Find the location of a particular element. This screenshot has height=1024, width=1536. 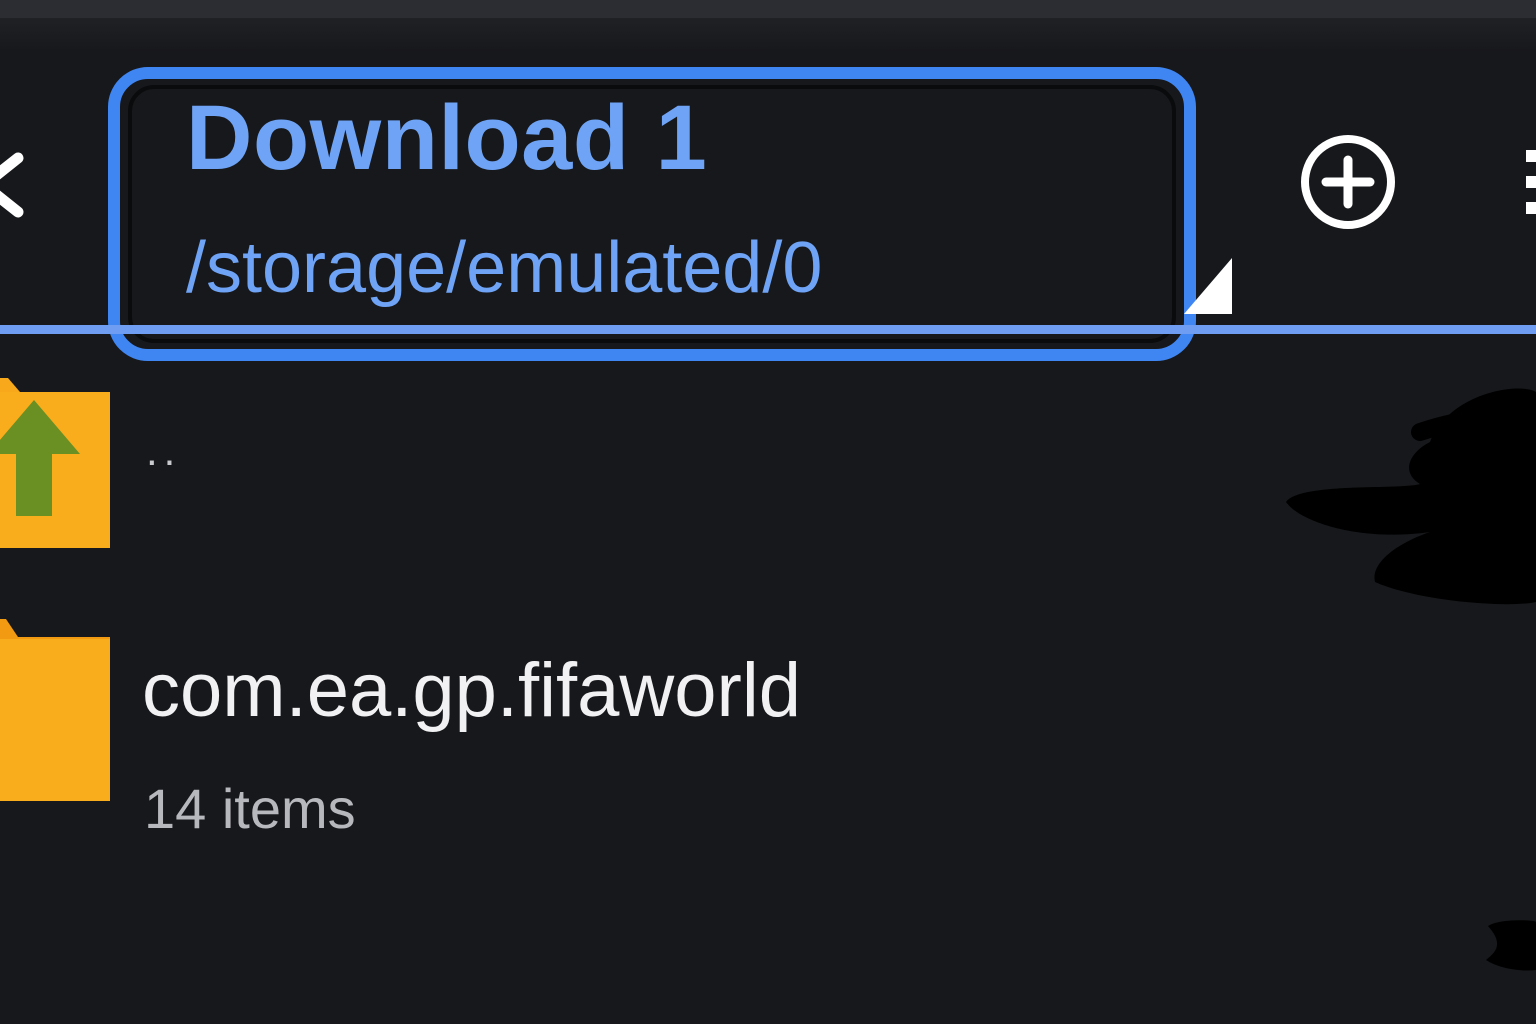

folder-name: com.ea.gp.fifaworld is located at coordinates (471, 690).